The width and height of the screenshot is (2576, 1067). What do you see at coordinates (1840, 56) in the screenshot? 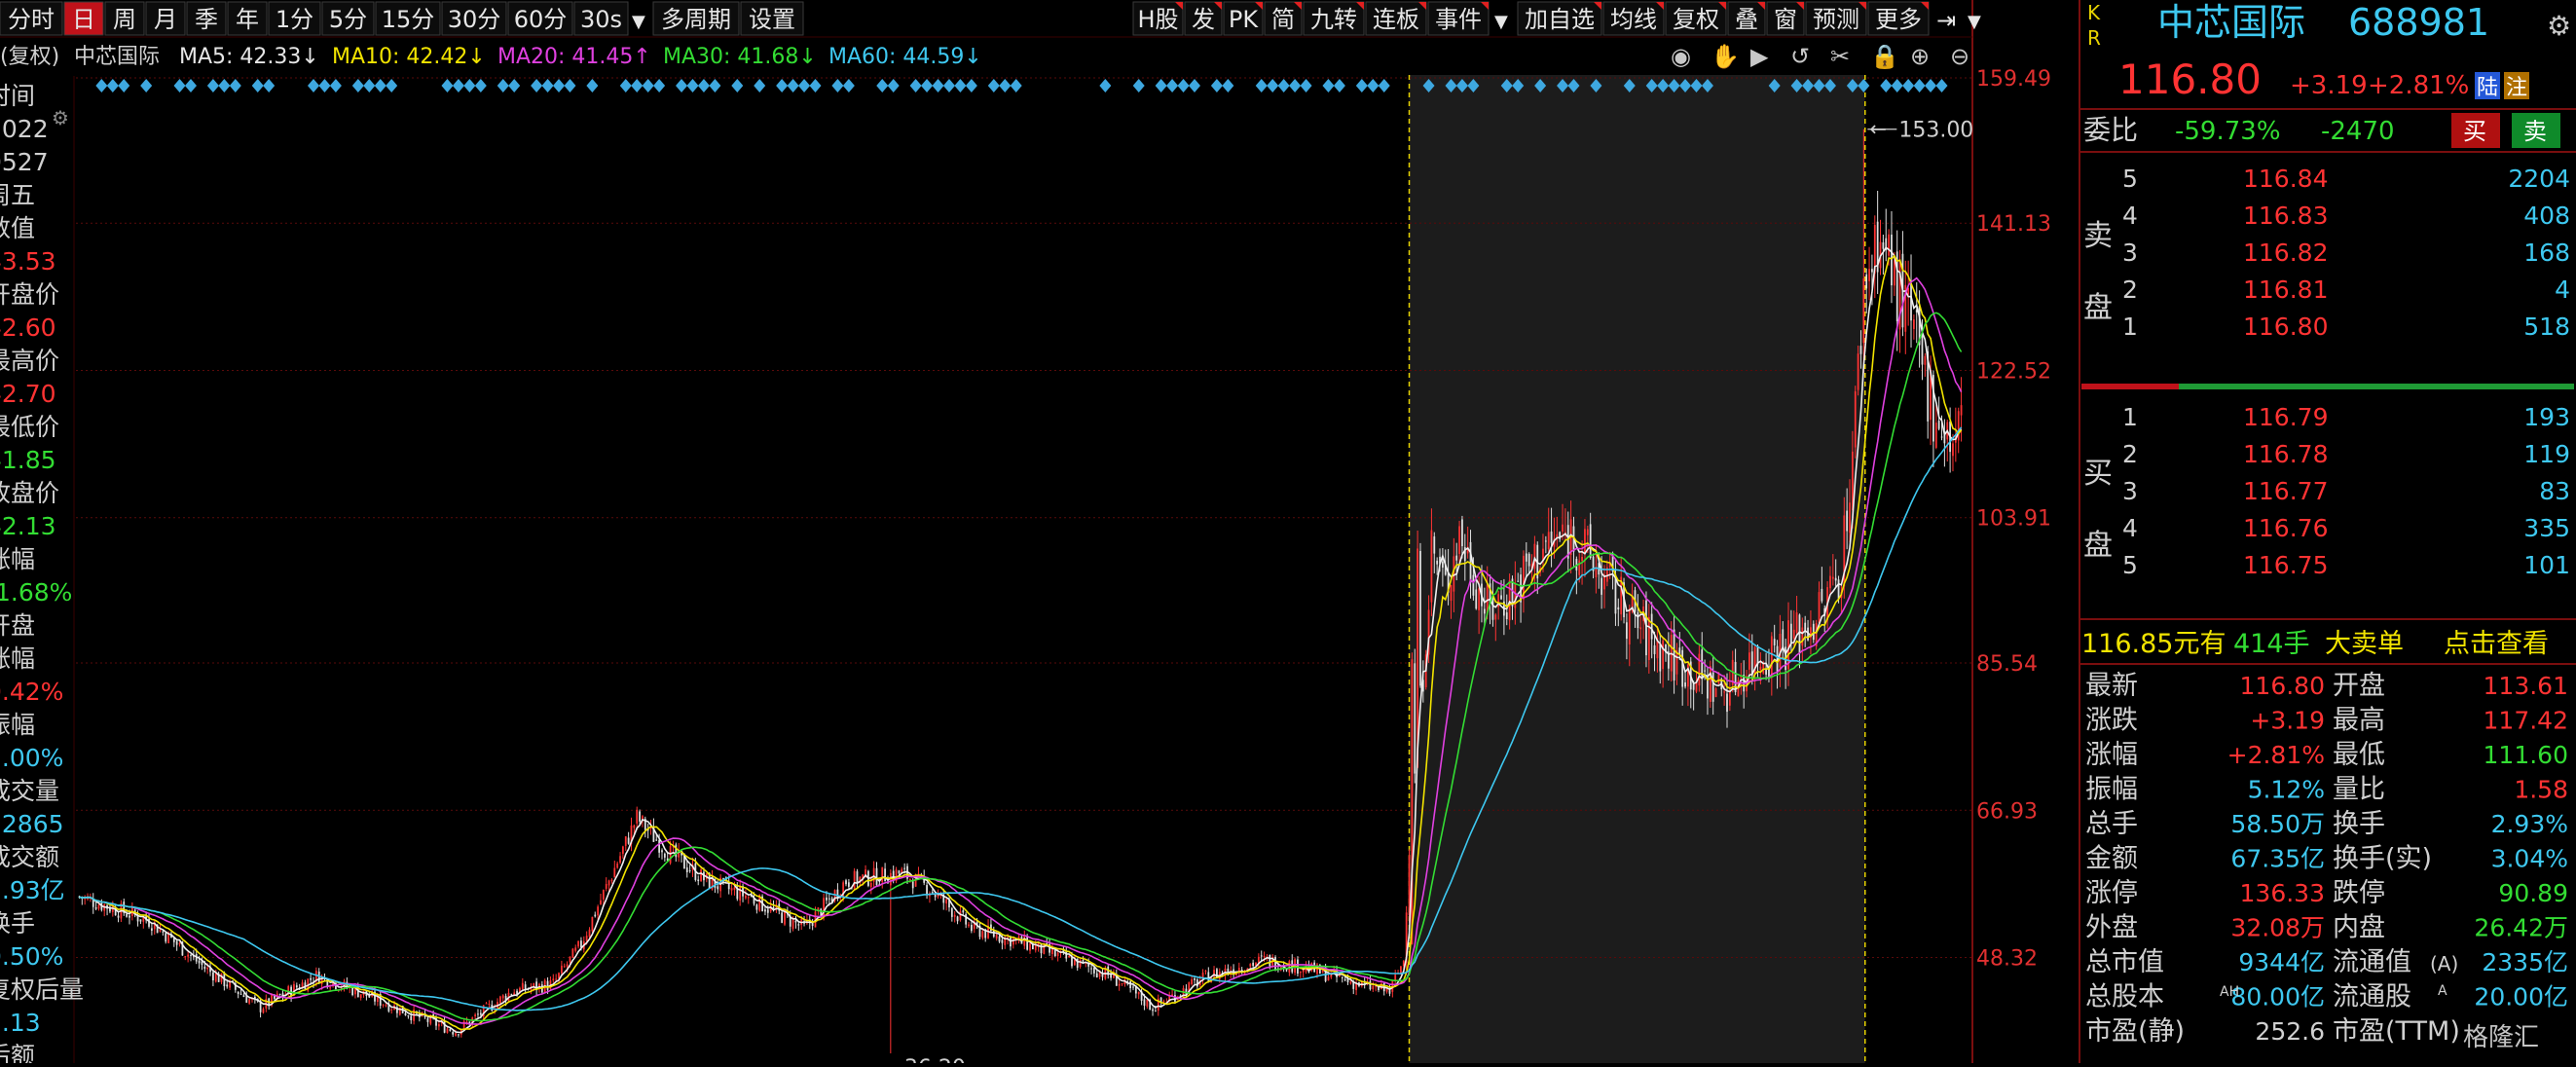
I see `scissors-icon: ✂` at bounding box center [1840, 56].